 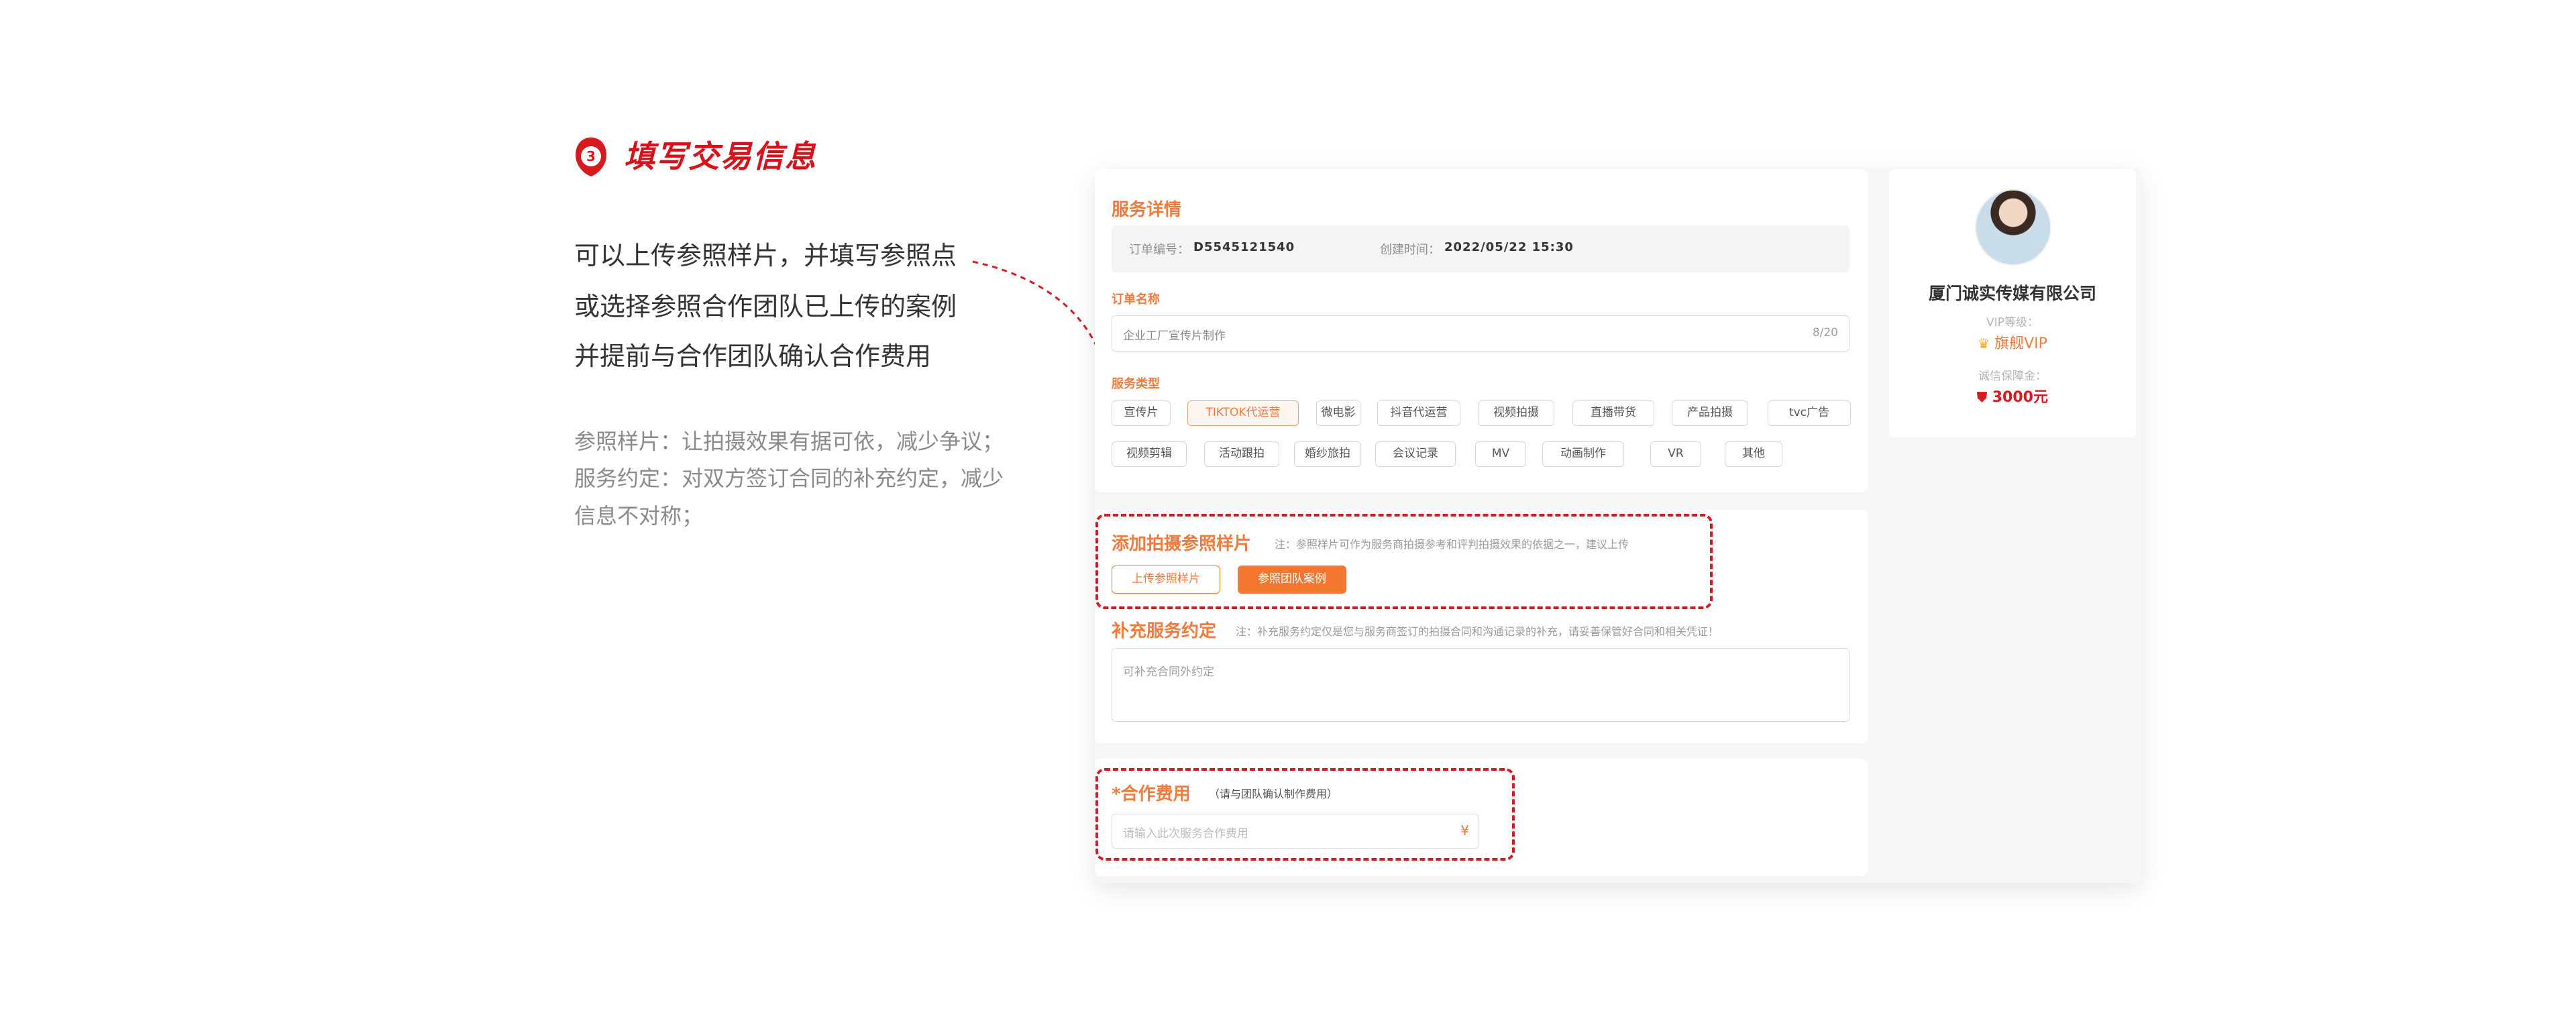 I want to click on order-name-label: 订单名称, so click(x=1136, y=299).